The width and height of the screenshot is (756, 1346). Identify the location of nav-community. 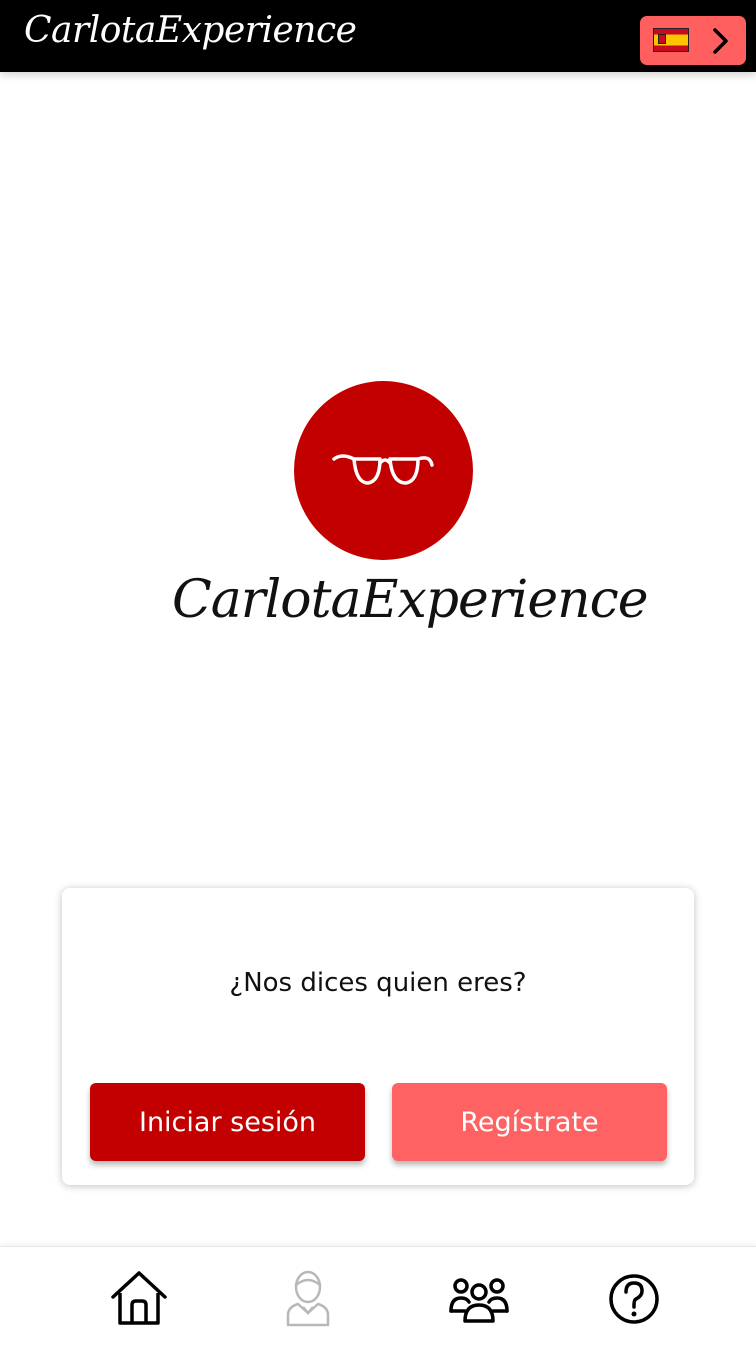
(479, 1299).